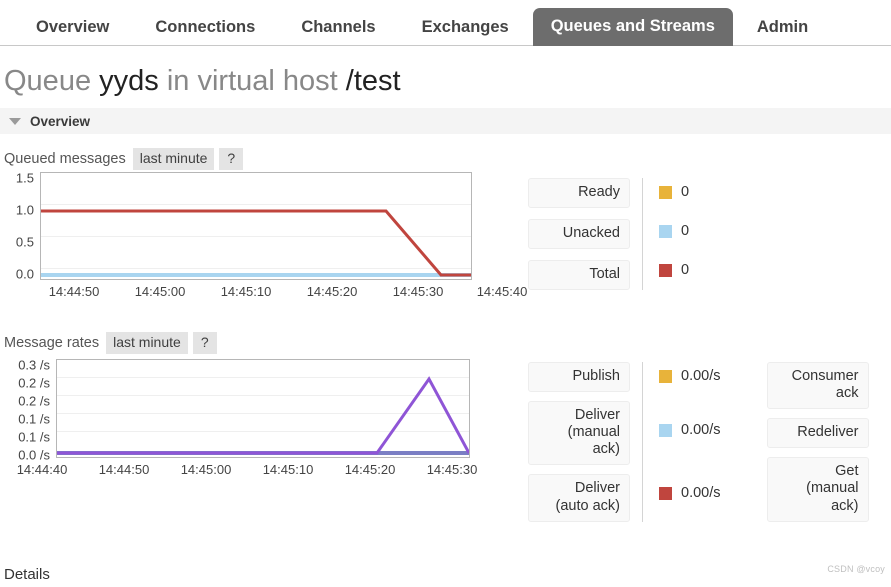 Image resolution: width=891 pixels, height=587 pixels. I want to click on page-title-vhost: /test, so click(373, 81).